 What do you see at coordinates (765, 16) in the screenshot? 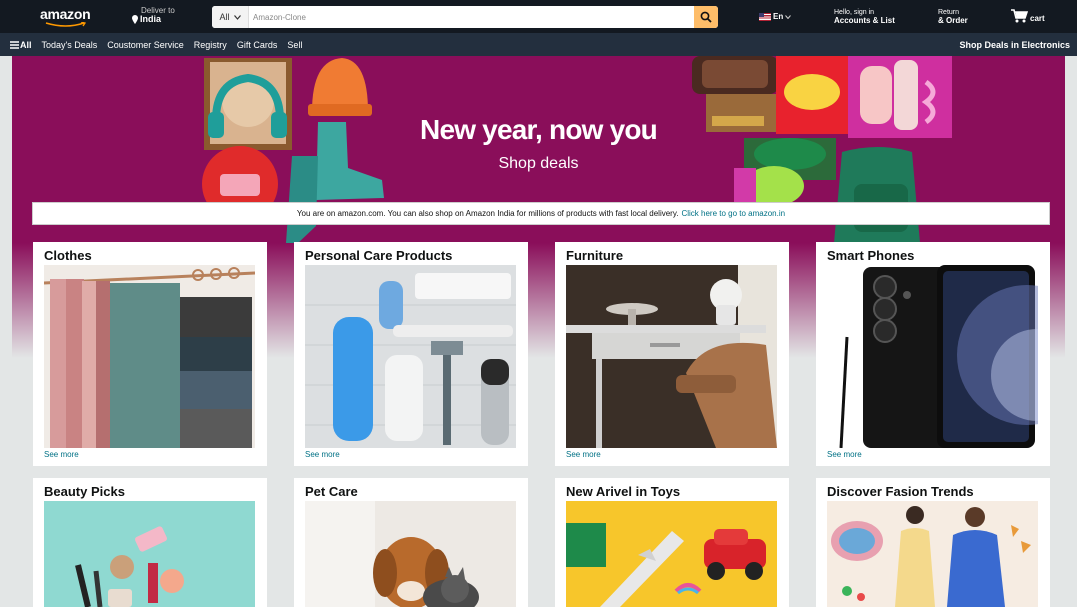
I see `us-flag-icon` at bounding box center [765, 16].